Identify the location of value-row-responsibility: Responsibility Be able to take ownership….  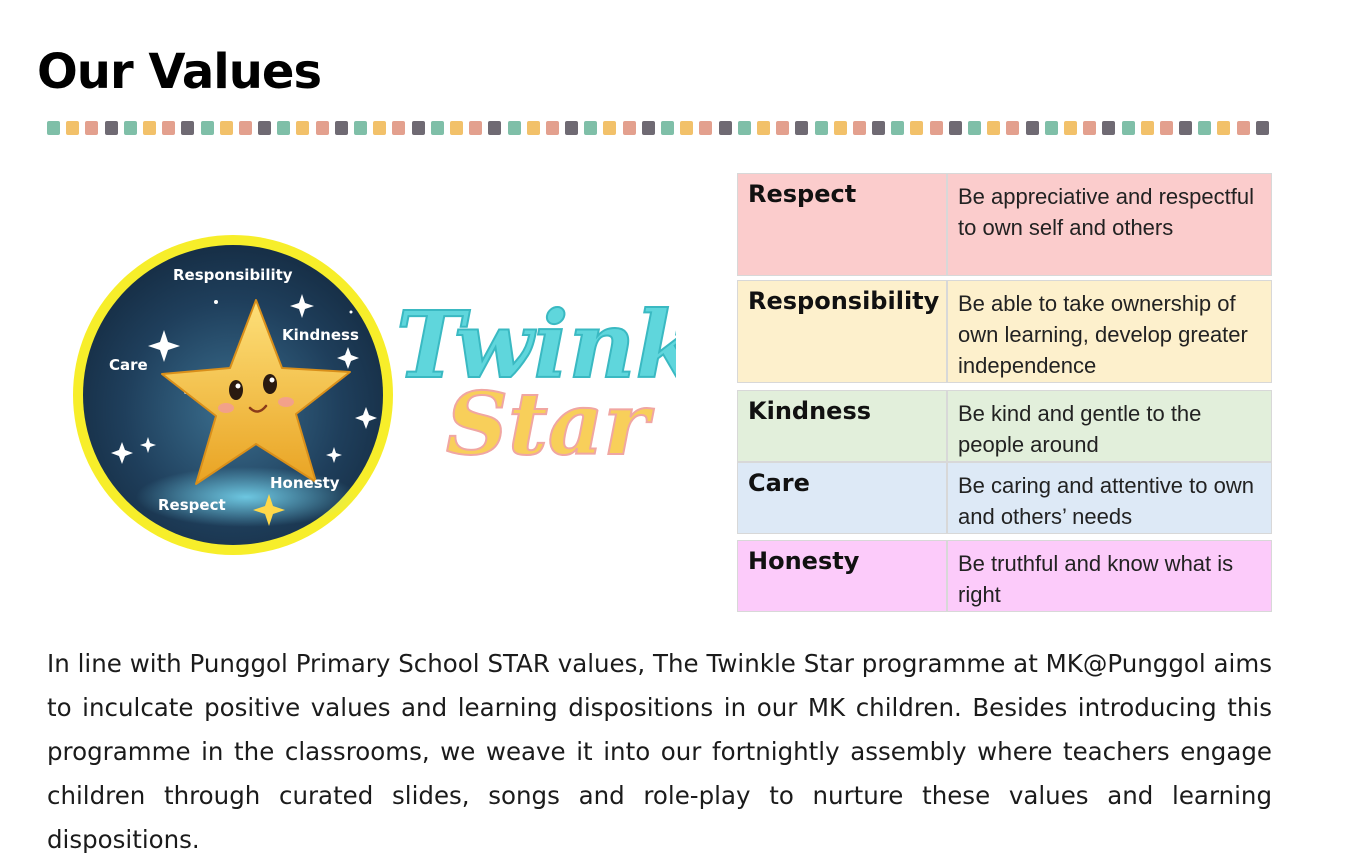
(1004, 331).